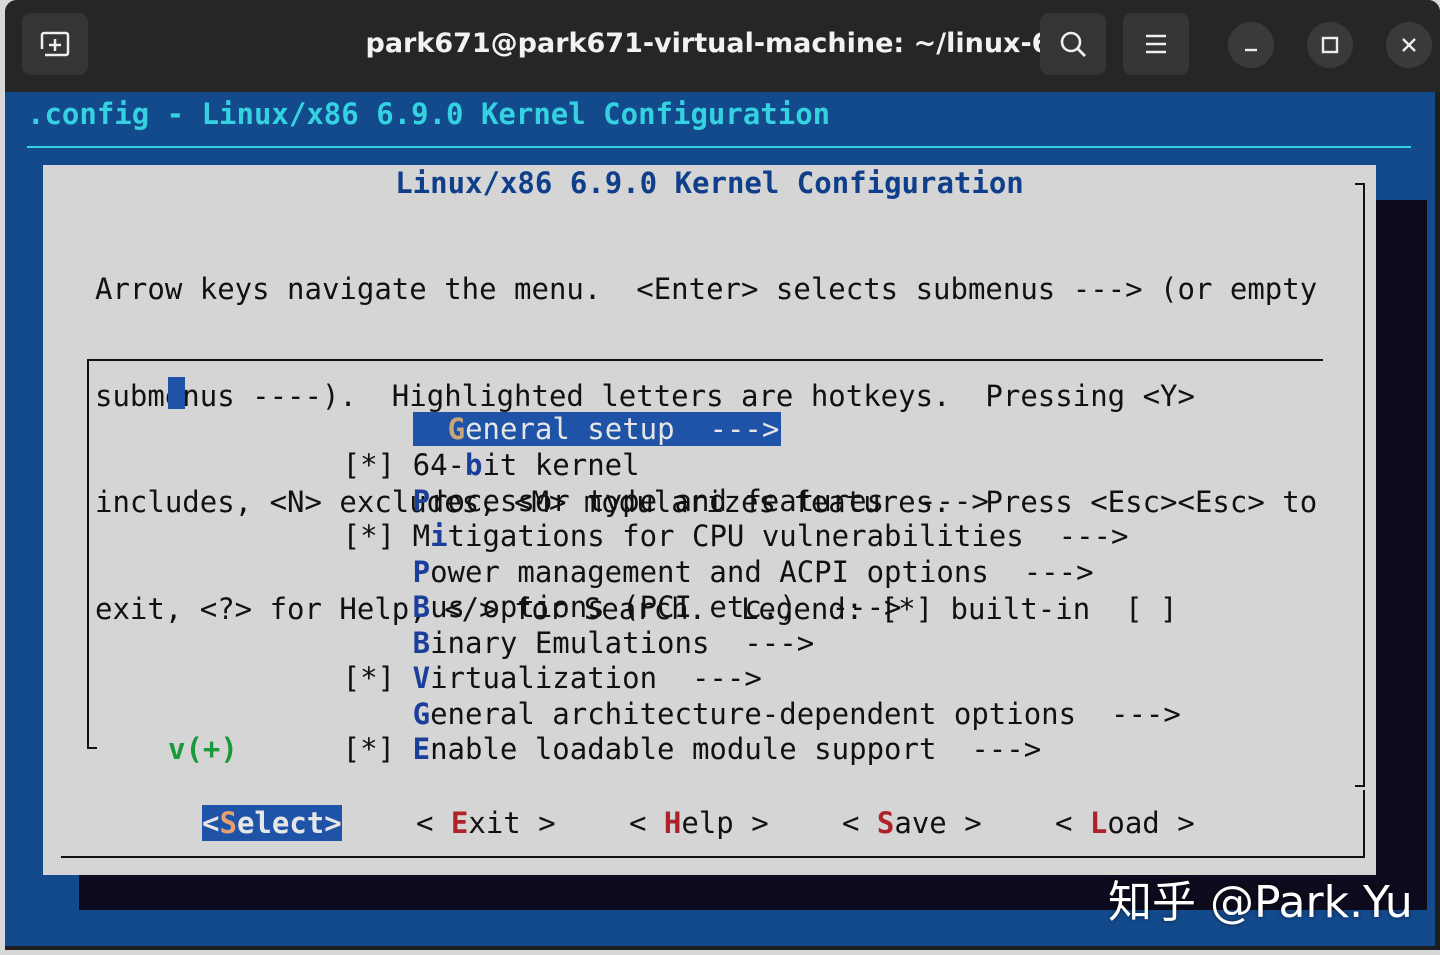 This screenshot has width=1440, height=955. I want to click on hamburger-menu-icon, so click(1156, 44).